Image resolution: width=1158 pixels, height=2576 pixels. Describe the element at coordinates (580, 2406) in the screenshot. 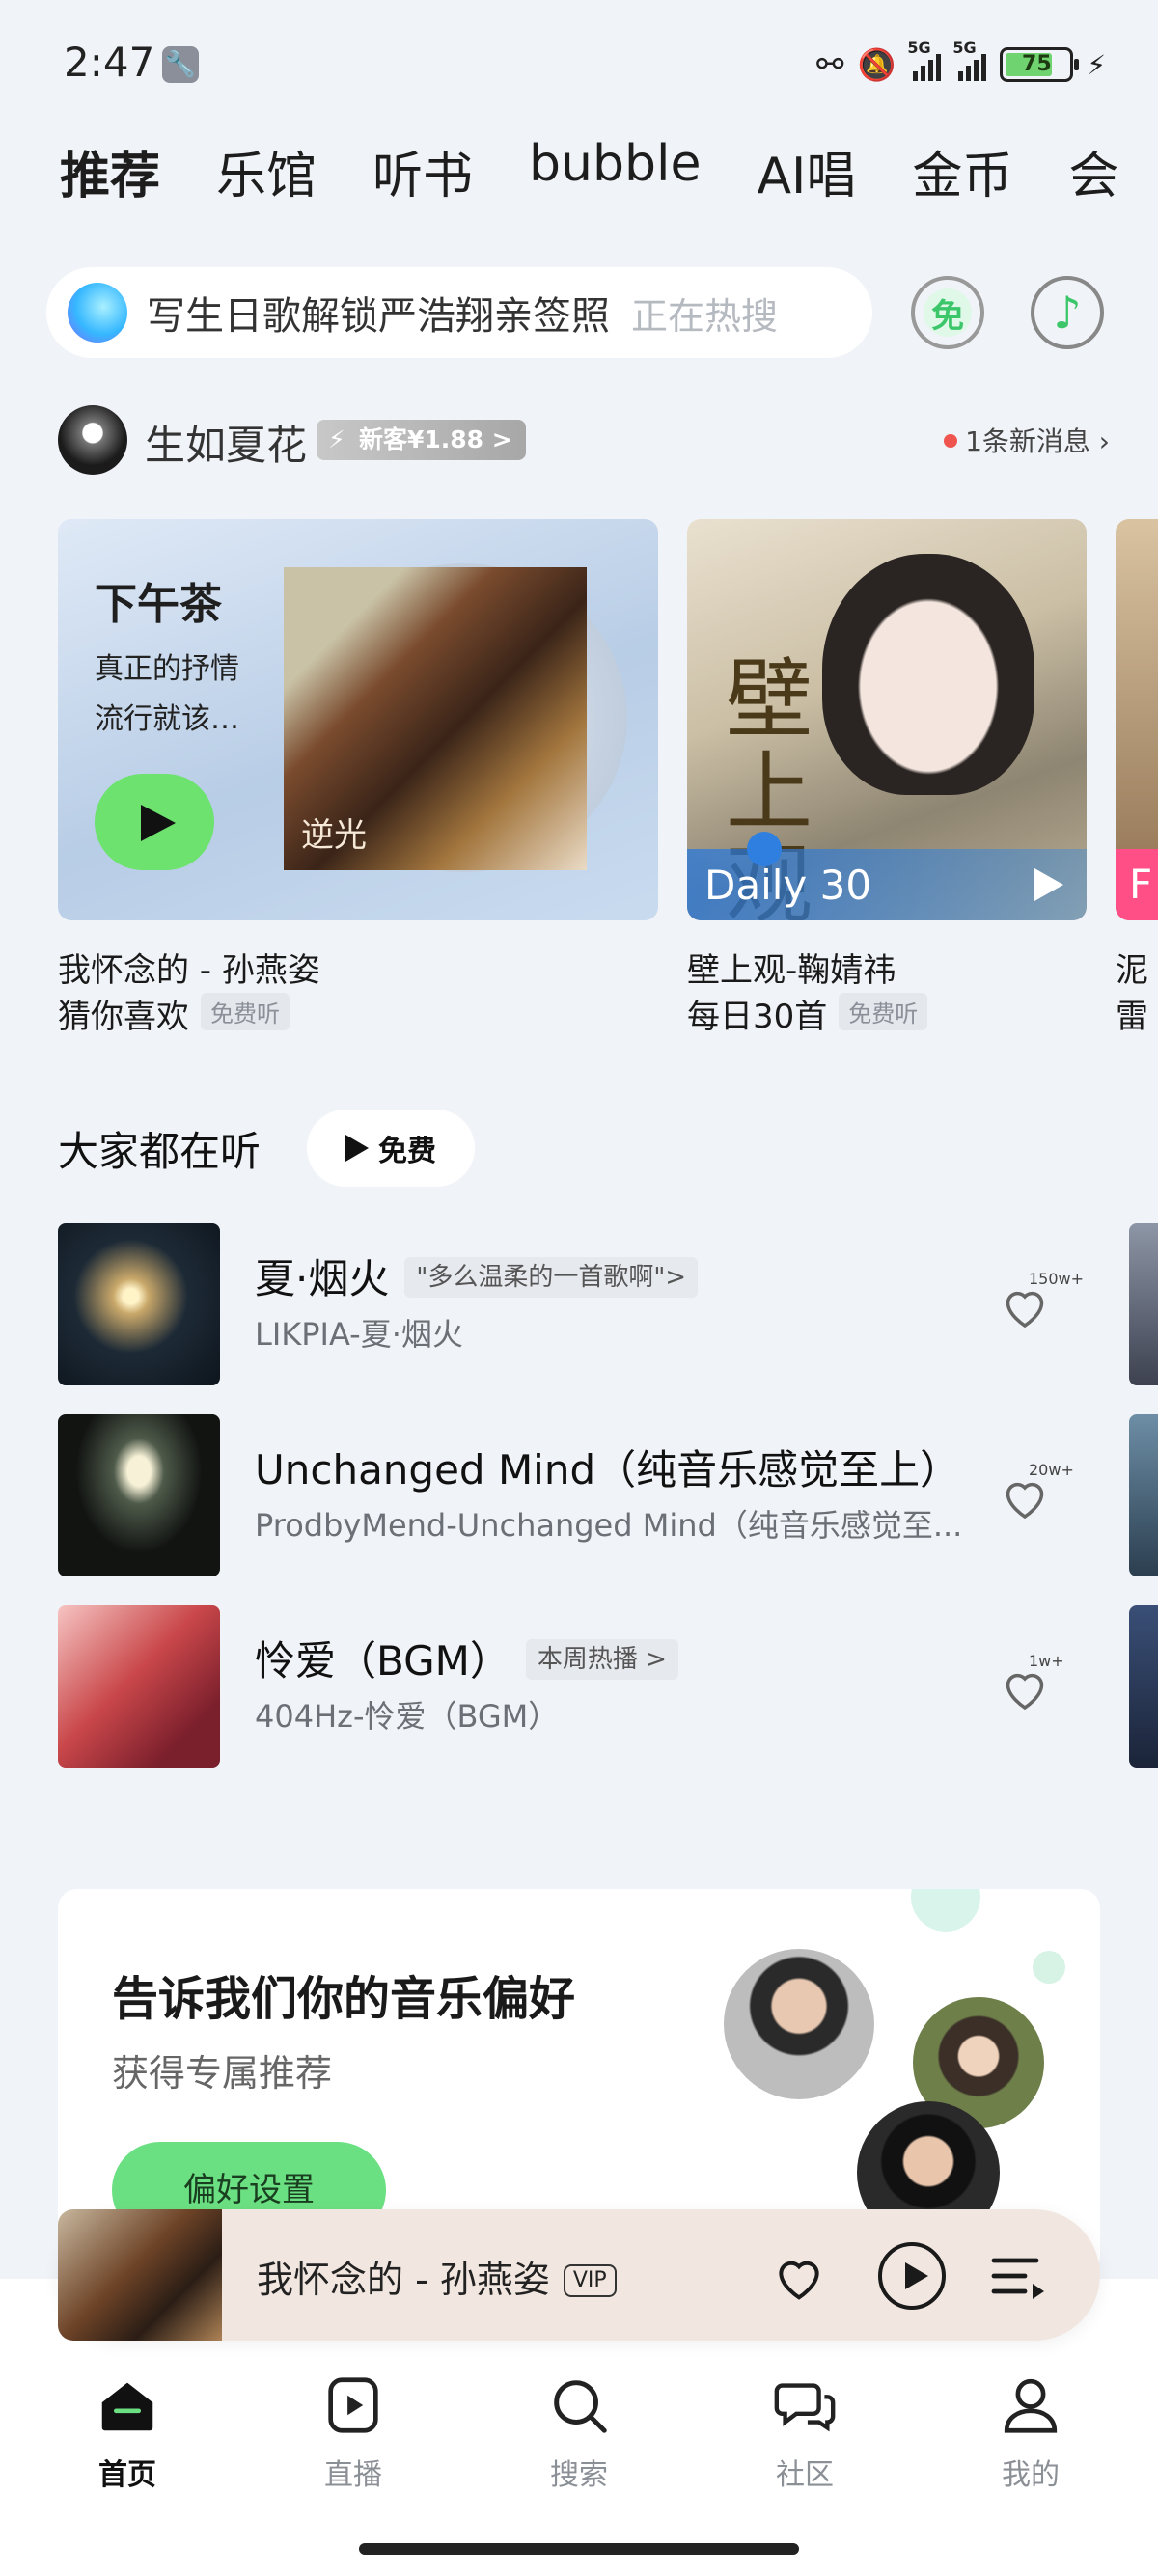

I see `search-icon` at that location.